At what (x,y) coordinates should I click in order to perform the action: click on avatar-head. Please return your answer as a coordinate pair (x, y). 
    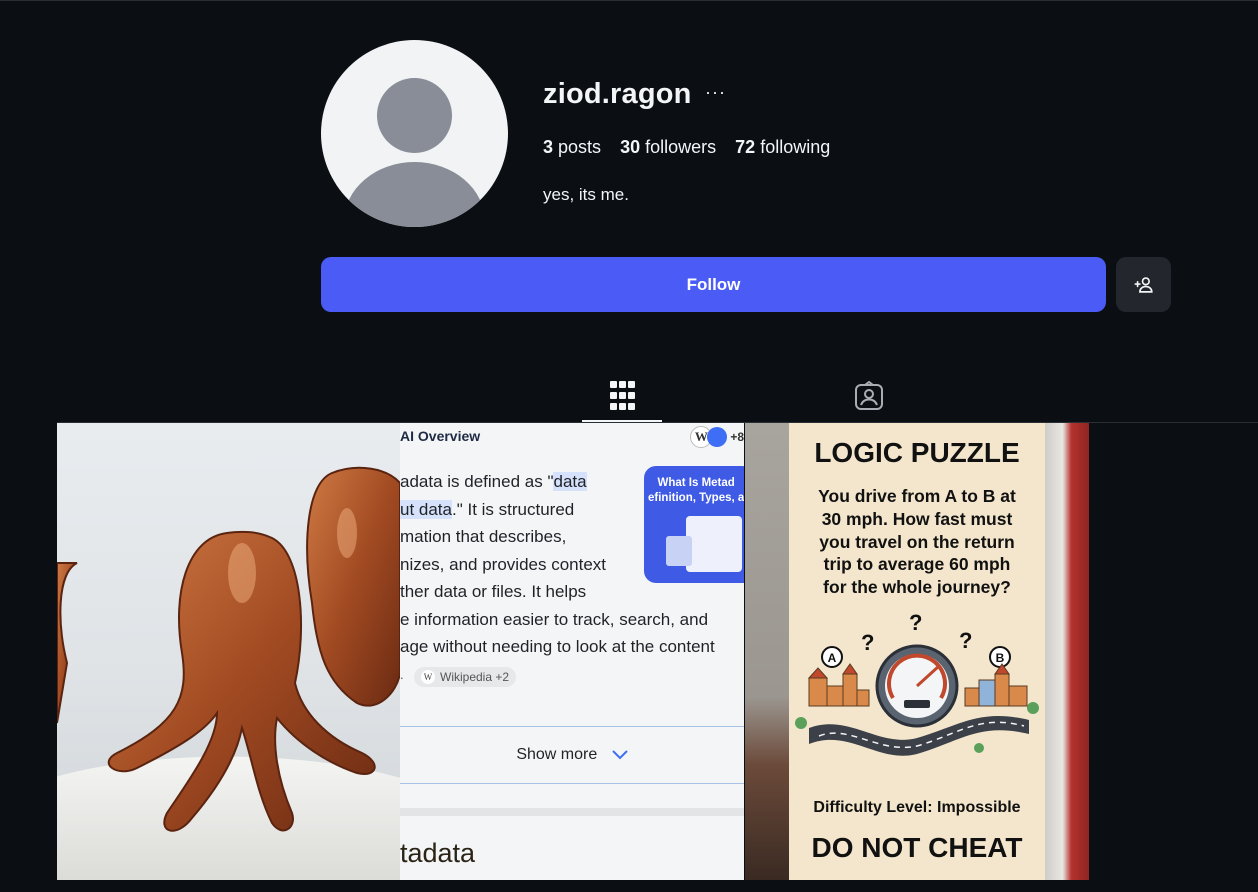
    Looking at the image, I should click on (414, 115).